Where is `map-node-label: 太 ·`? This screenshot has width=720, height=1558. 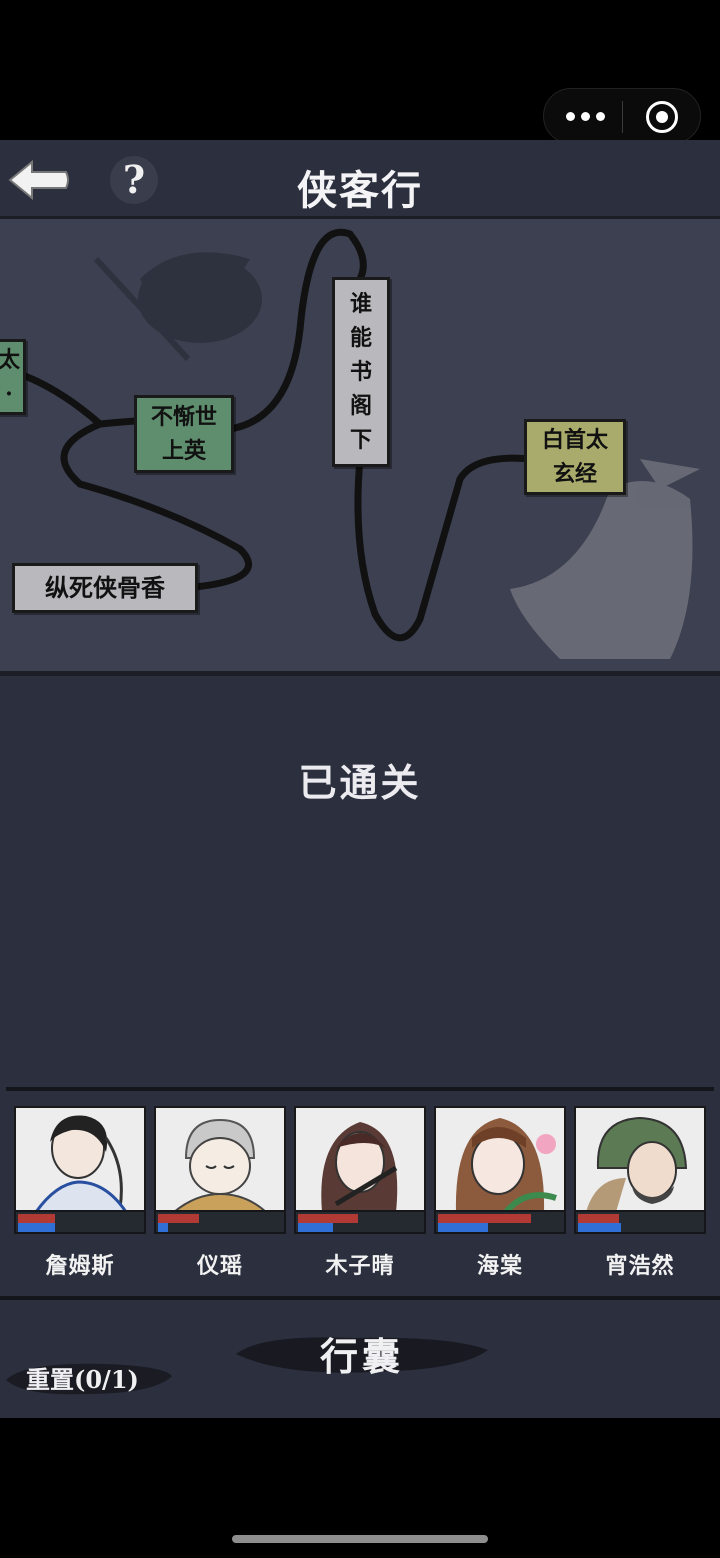 map-node-label: 太 · is located at coordinates (10, 377).